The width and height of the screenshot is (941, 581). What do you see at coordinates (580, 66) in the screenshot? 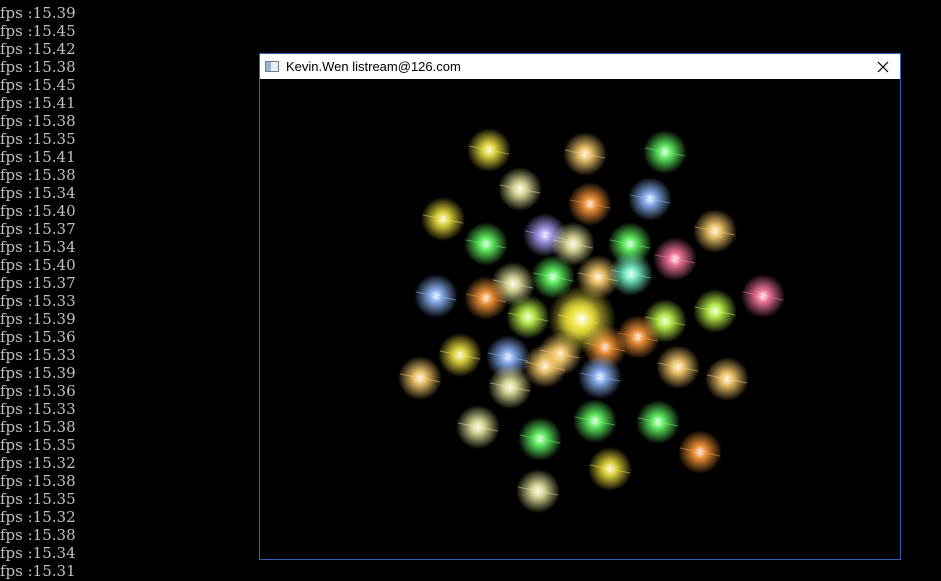
I see `title-bar: Kevin.Wen listream@126.com` at bounding box center [580, 66].